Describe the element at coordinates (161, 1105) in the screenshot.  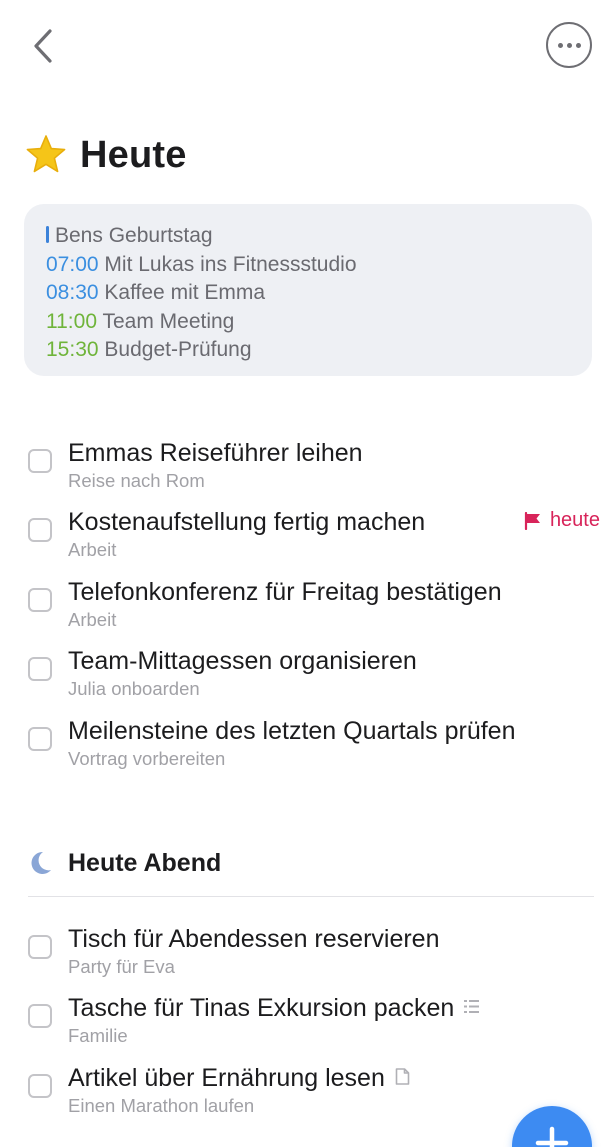
I see `task-project: Einen Marathon laufen` at that location.